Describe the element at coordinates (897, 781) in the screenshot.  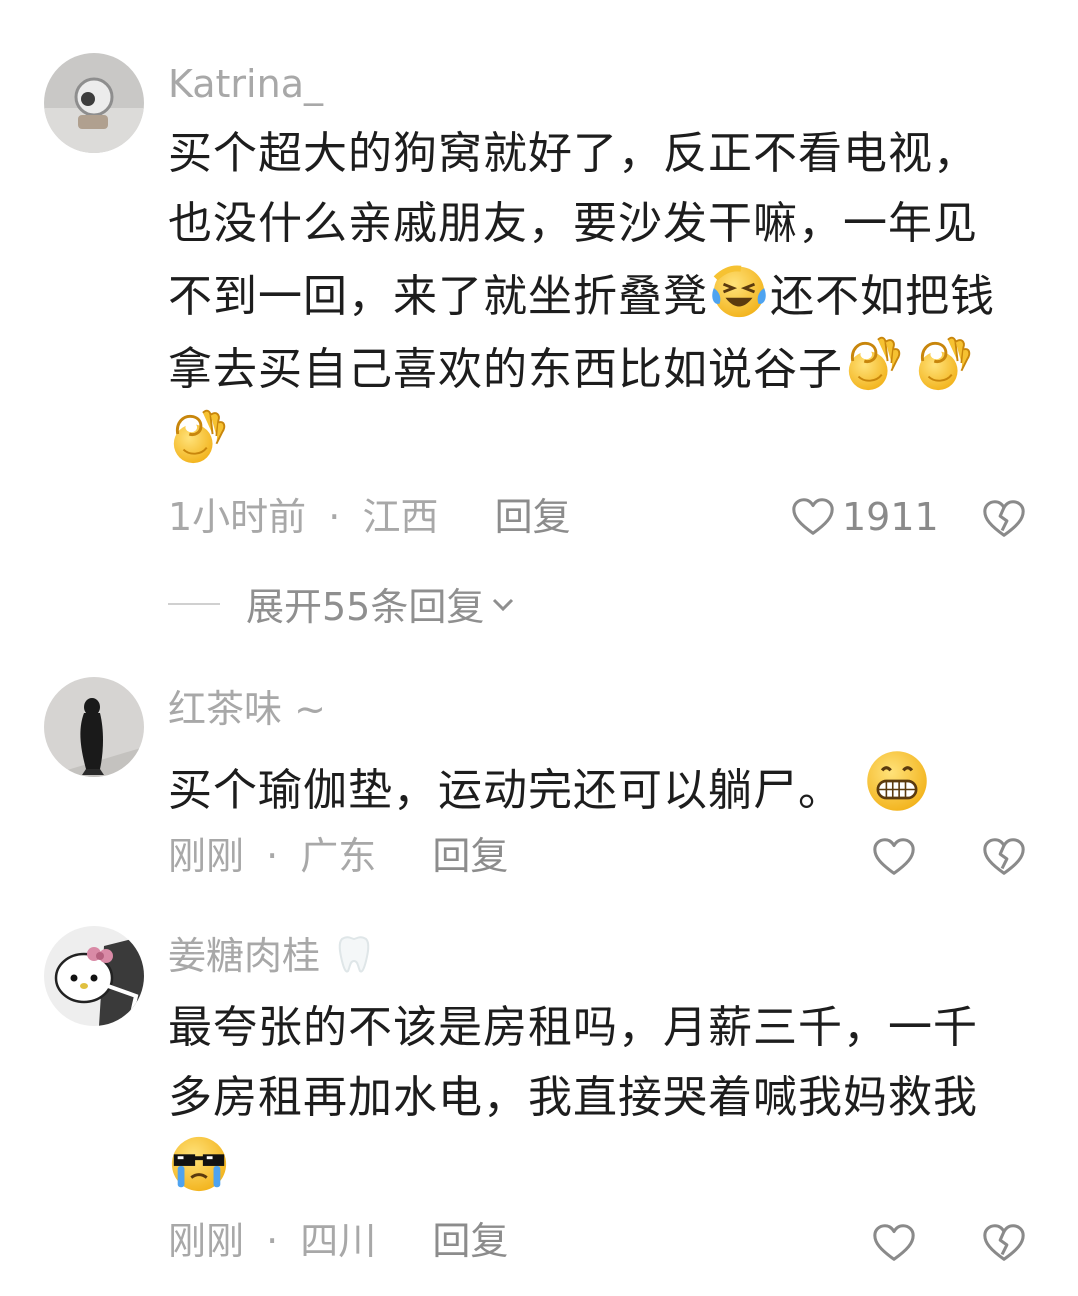
I see `grinning-emoji` at that location.